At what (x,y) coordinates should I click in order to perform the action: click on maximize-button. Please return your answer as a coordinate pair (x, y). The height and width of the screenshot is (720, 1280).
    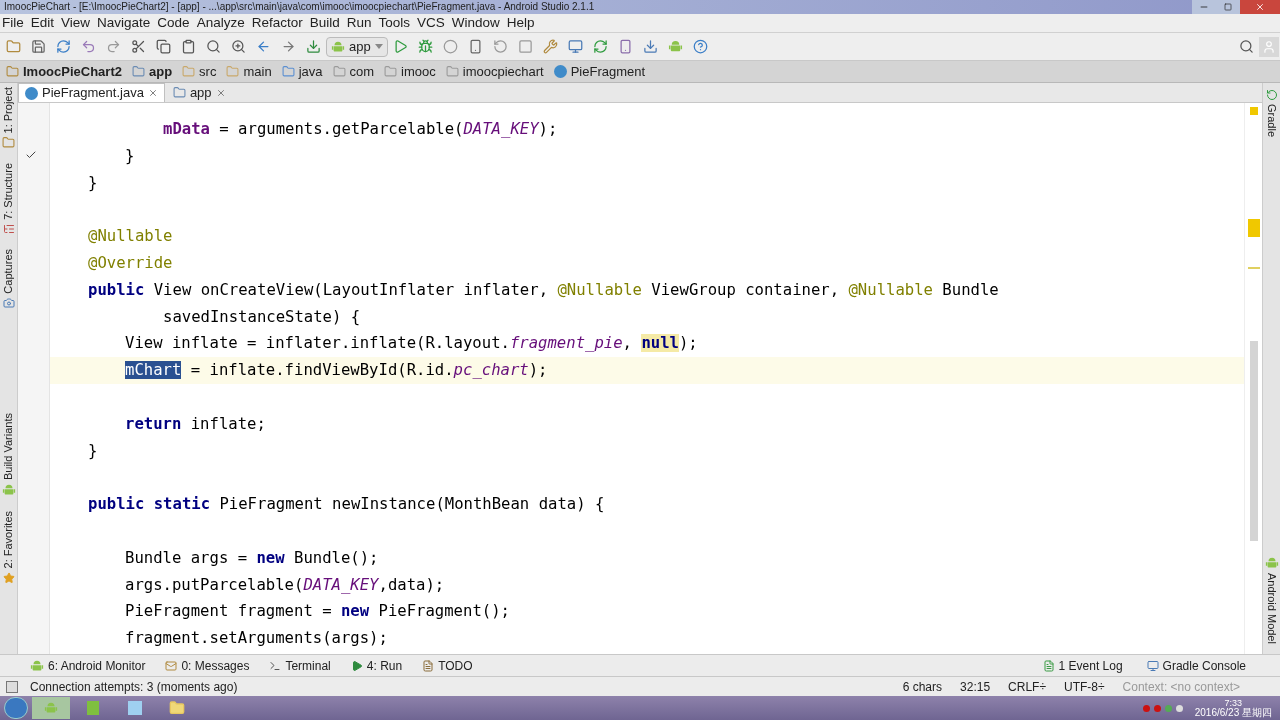
    Looking at the image, I should click on (1228, 7).